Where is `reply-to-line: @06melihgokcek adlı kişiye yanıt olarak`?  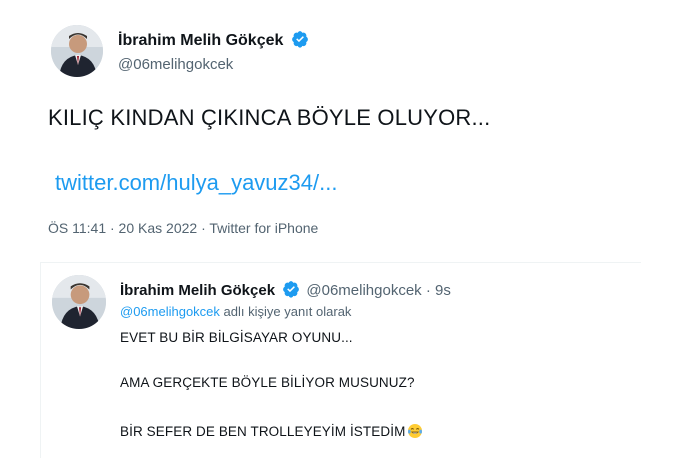
reply-to-line: @06melihgokcek adlı kişiye yanıt olarak is located at coordinates (235, 311).